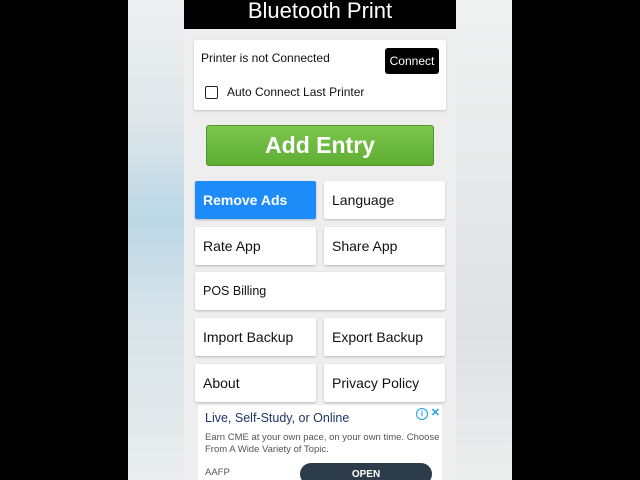 The width and height of the screenshot is (640, 480). What do you see at coordinates (320, 291) in the screenshot?
I see `pos-billing-button: POS Billing` at bounding box center [320, 291].